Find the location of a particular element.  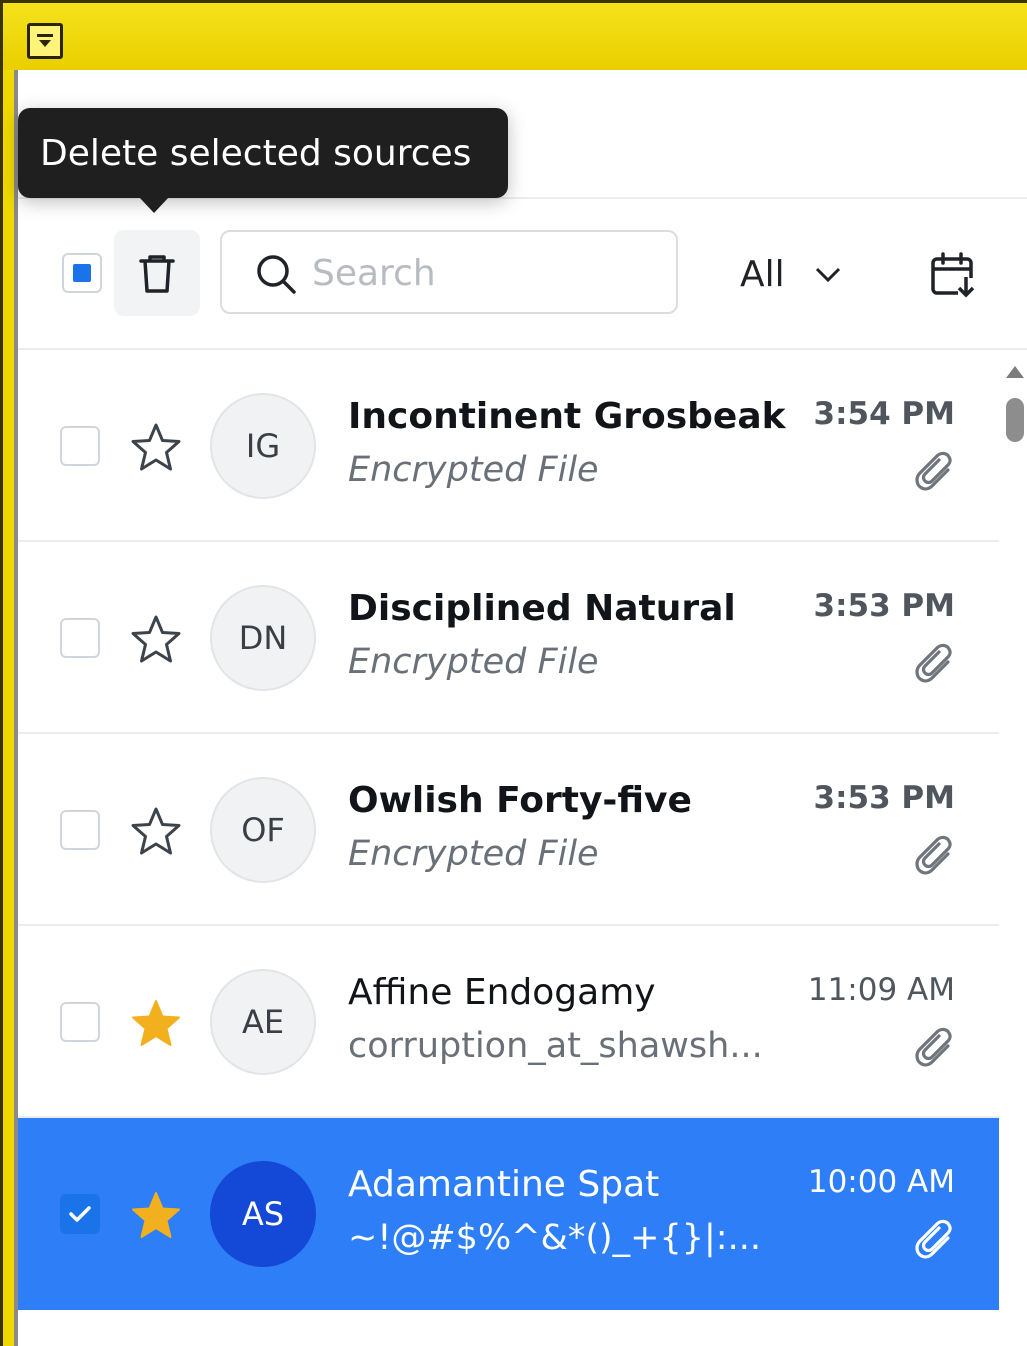

source-timestamp: 11:09 AM is located at coordinates (881, 990).